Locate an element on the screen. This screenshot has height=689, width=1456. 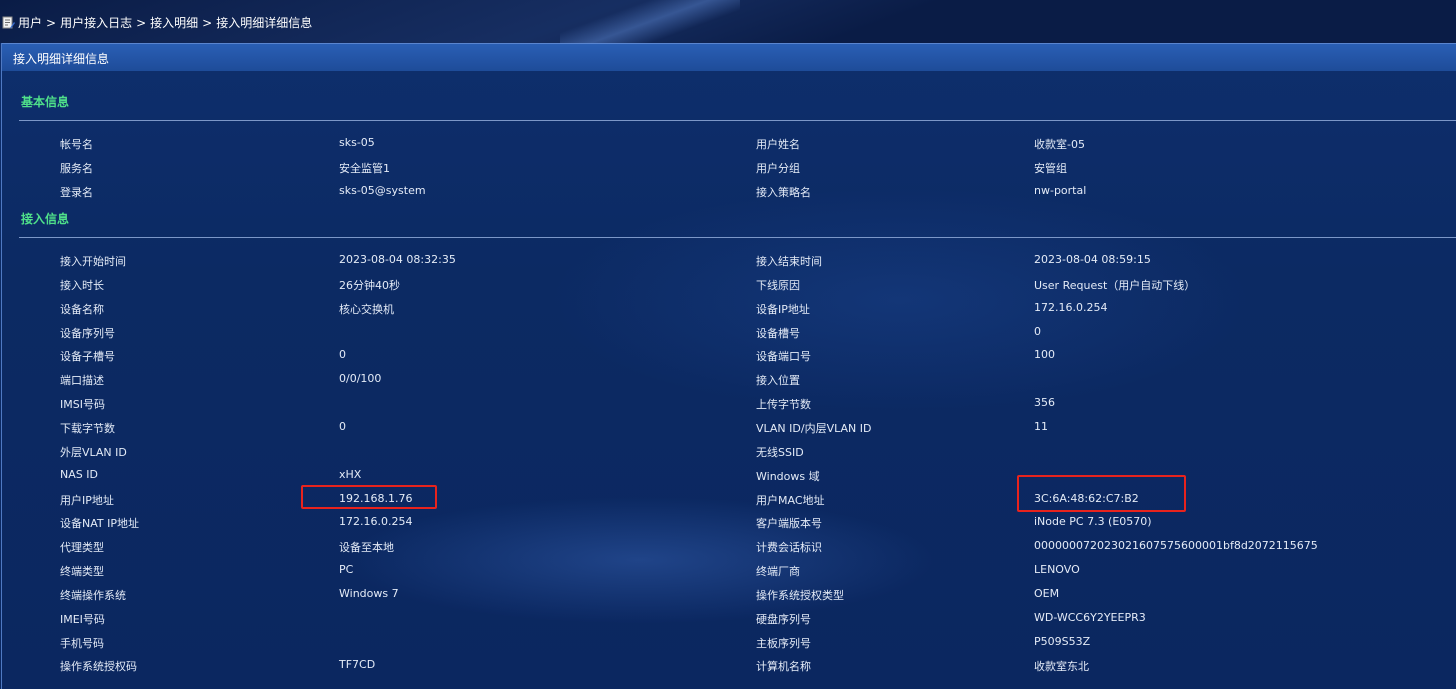
table-row: 接入时长 26分钟40秒 下线原因 User Request（用户自动下线） is located at coordinates (728, 284).